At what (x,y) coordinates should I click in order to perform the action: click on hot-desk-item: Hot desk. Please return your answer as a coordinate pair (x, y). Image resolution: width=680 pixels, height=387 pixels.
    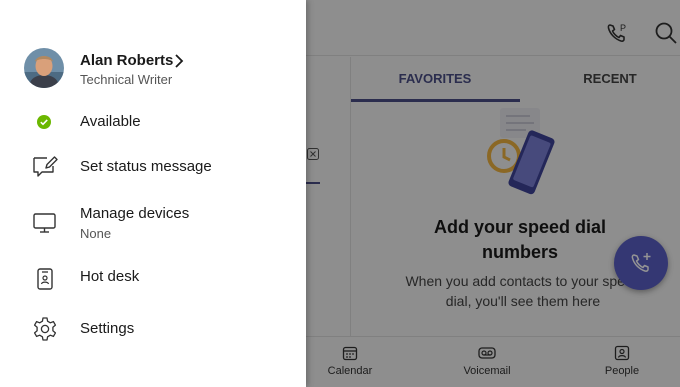
    Looking at the image, I should click on (153, 278).